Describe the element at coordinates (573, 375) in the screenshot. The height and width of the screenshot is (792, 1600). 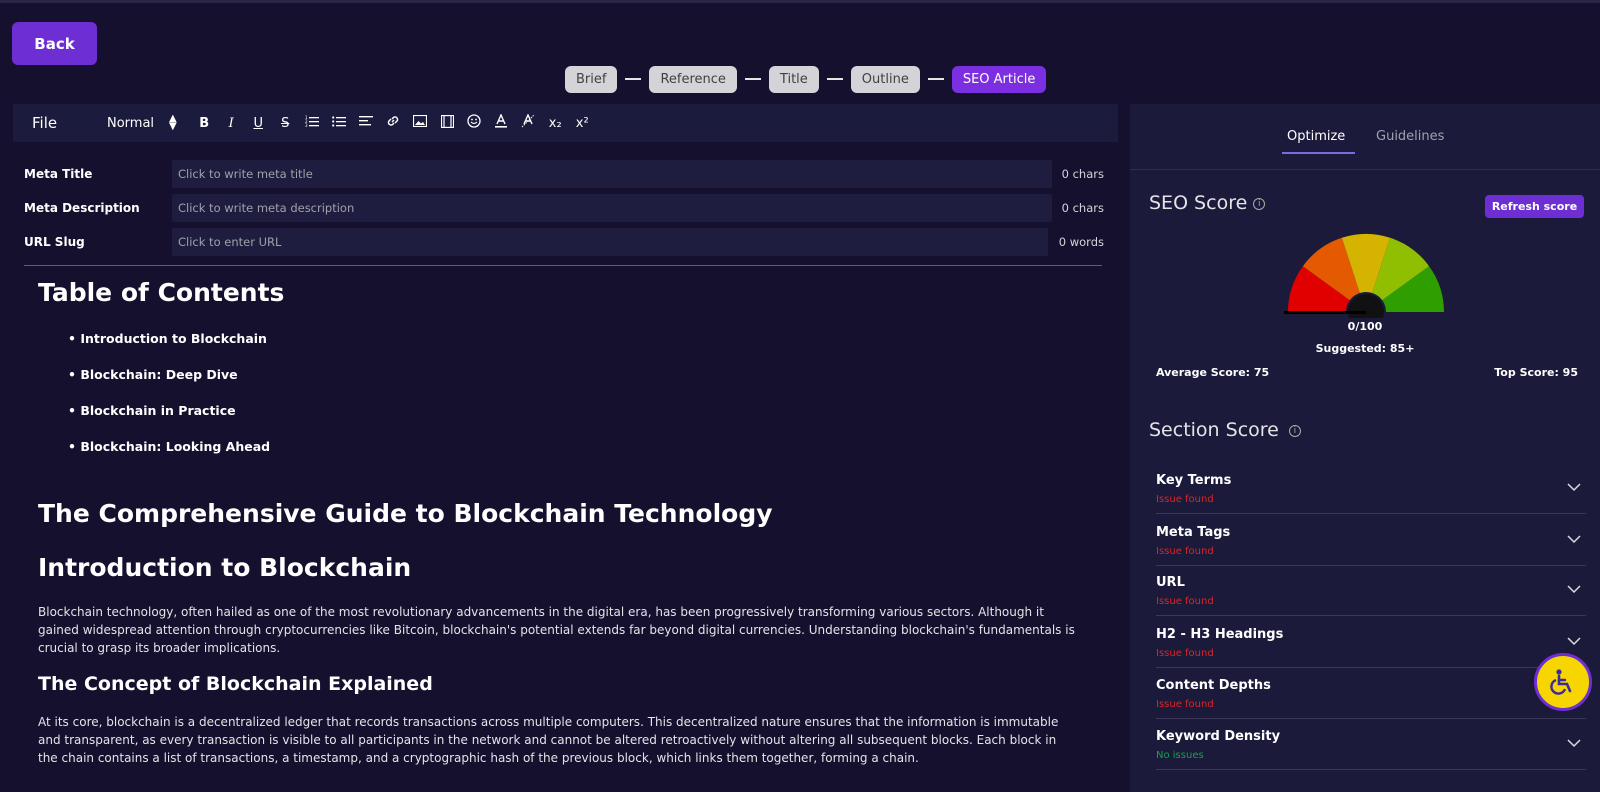
I see `toc-item: Blockchain: Deep Dive` at that location.